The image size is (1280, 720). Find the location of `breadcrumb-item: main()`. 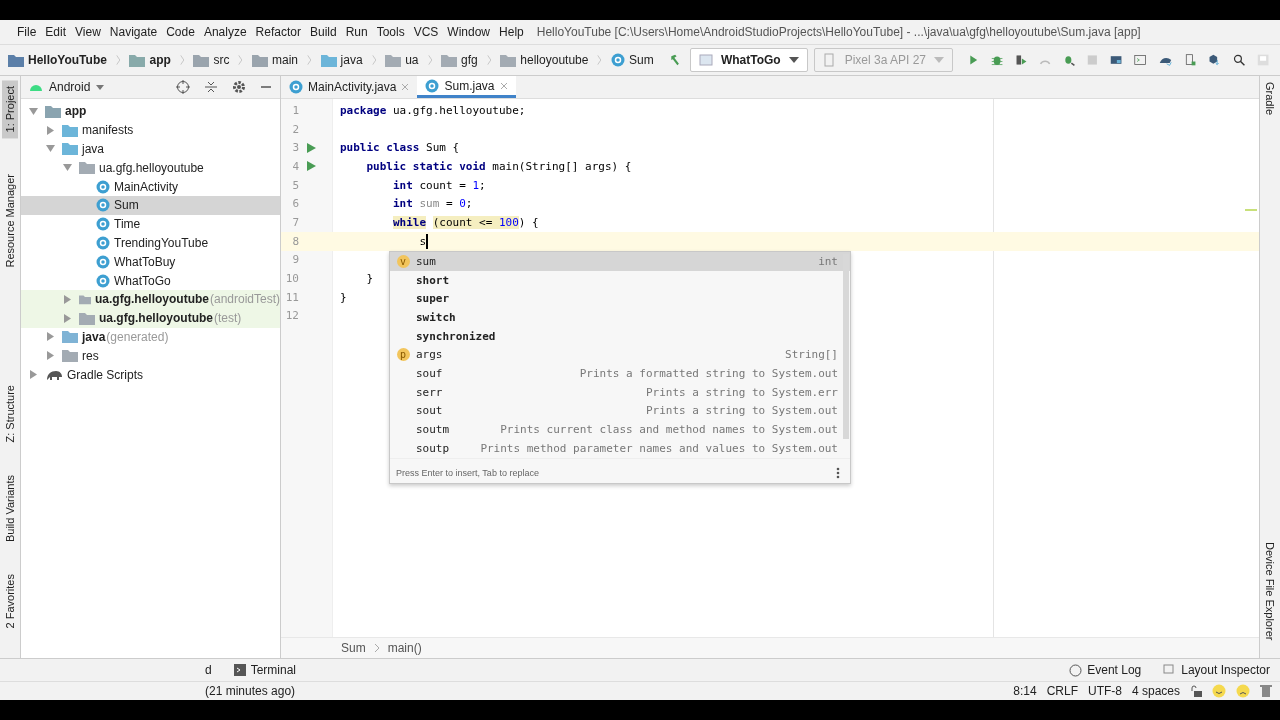

breadcrumb-item: main() is located at coordinates (404, 648).